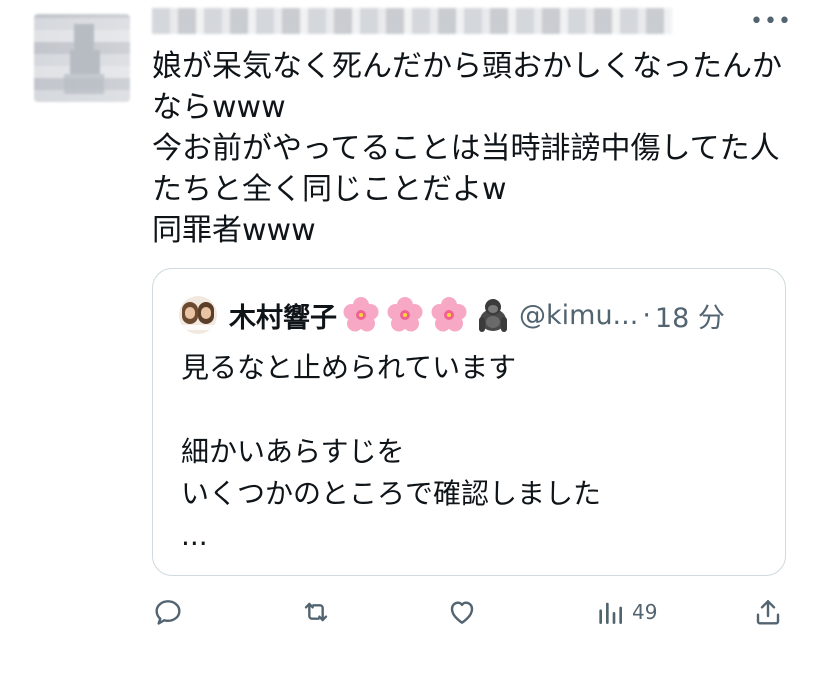 This screenshot has width=828, height=686. Describe the element at coordinates (467, 66) in the screenshot. I see `post-text-line: 娘が呆気なく死んだから頭おかしくなったんか` at that location.